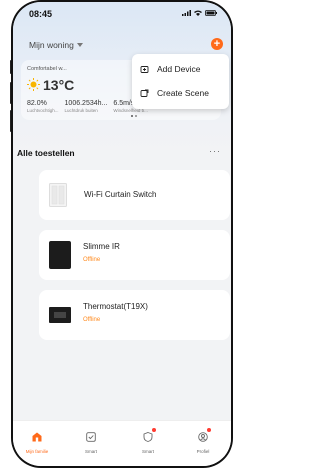 The width and height of the screenshot is (320, 473). Describe the element at coordinates (60, 315) in the screenshot. I see `thermostat-icon` at that location.